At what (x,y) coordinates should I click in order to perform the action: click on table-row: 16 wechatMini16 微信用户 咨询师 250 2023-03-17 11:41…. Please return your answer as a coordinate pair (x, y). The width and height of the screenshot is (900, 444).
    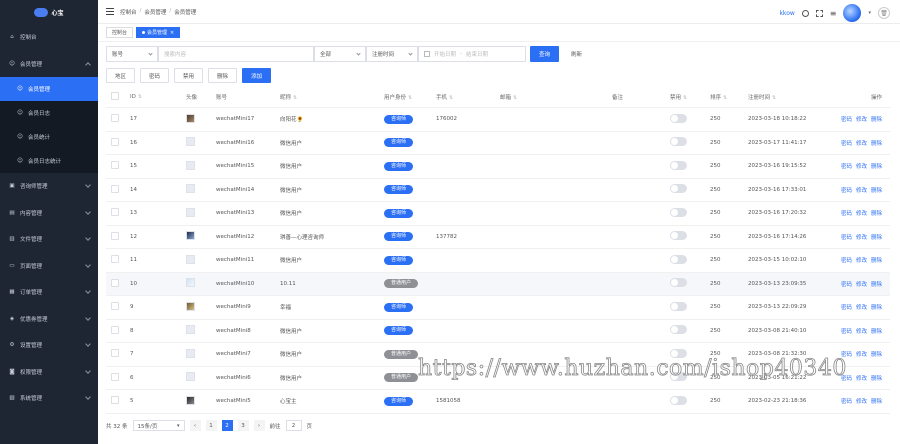
    Looking at the image, I should click on (498, 143).